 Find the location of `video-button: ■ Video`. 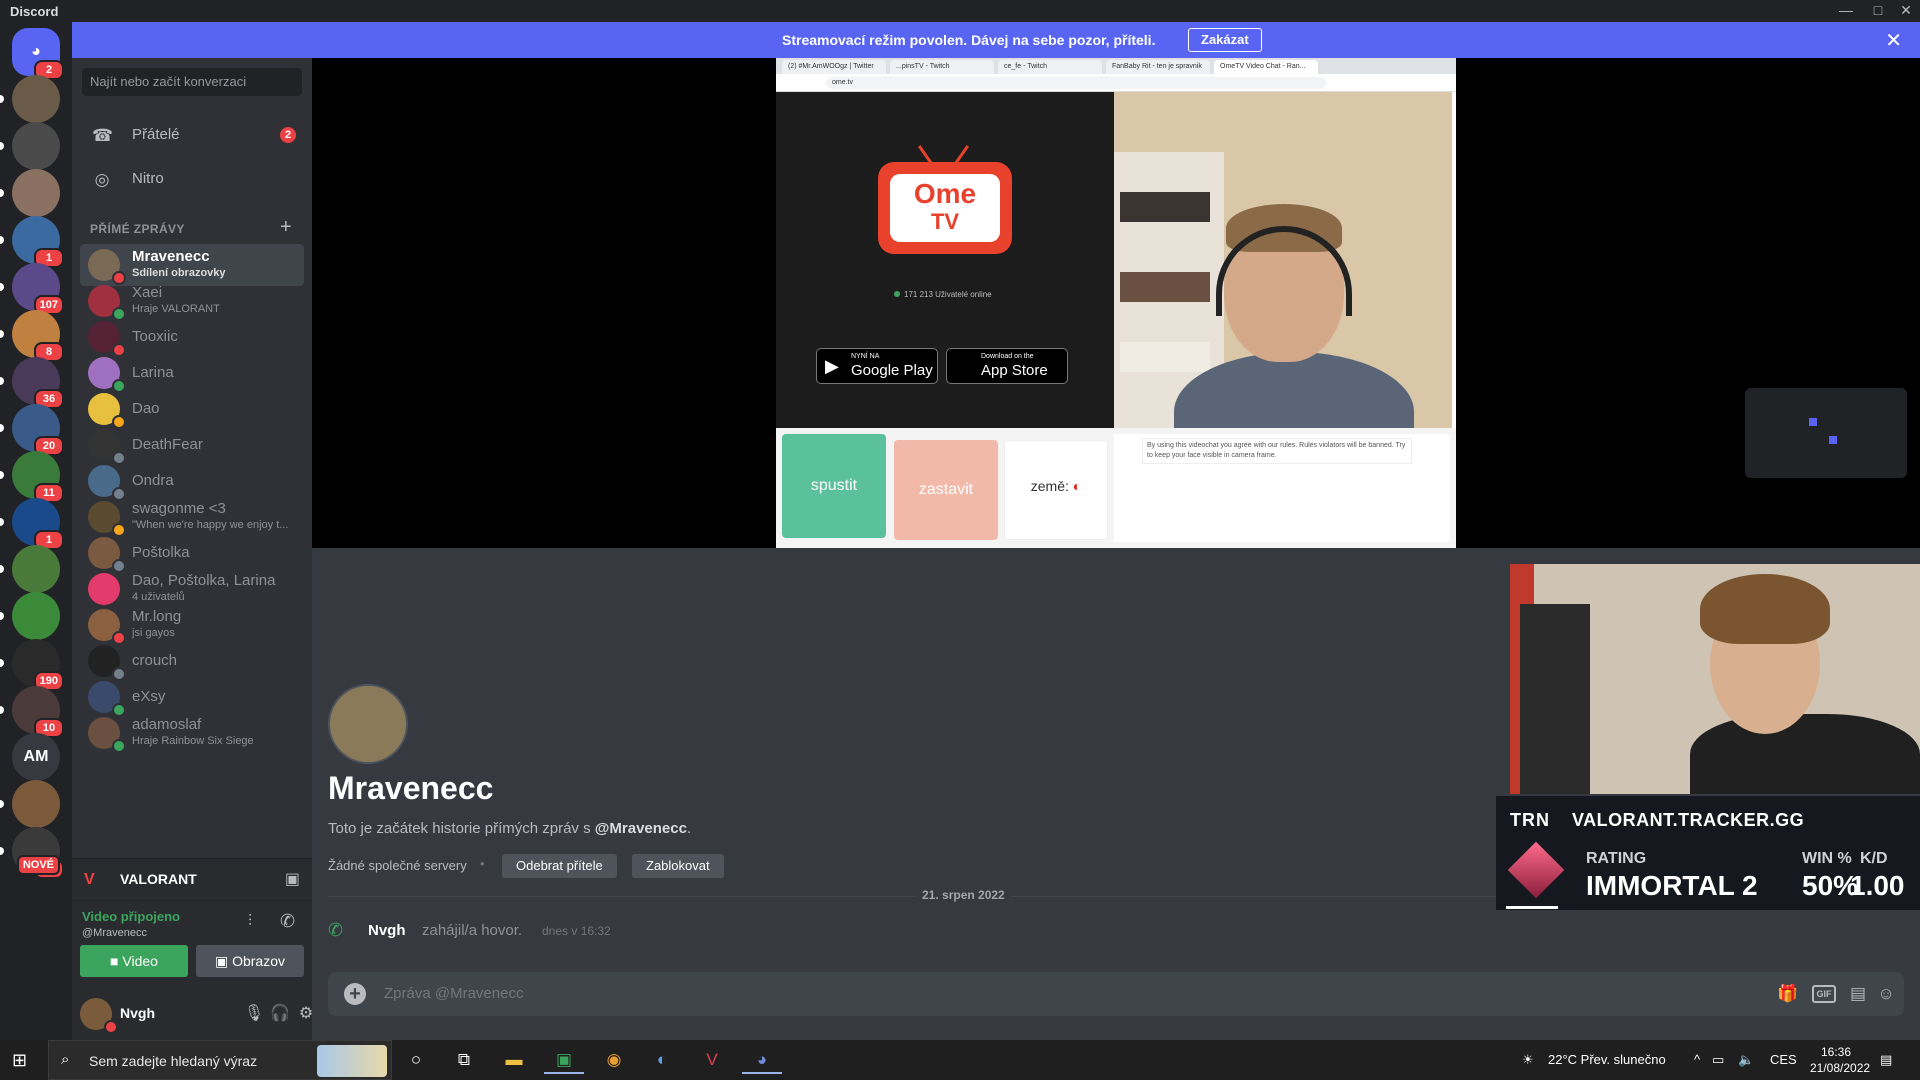

video-button: ■ Video is located at coordinates (134, 961).